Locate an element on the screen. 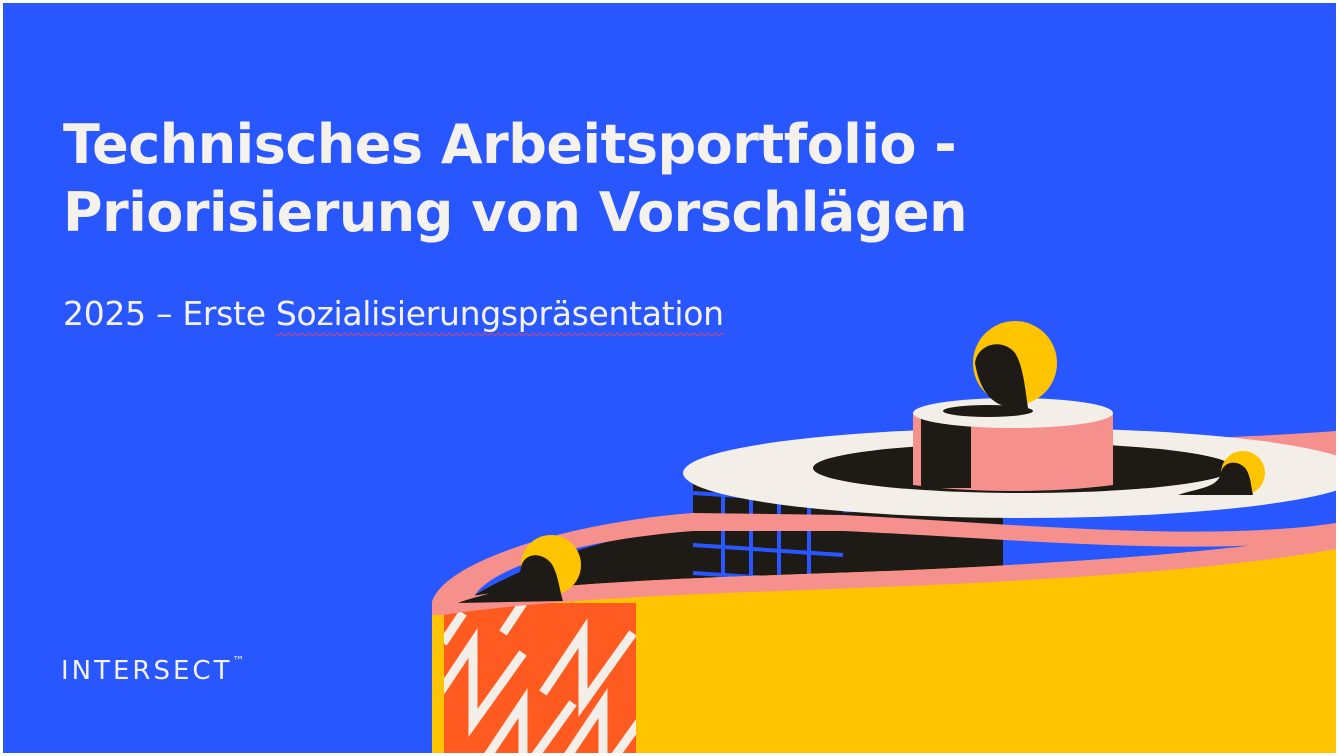 The image size is (1339, 756). ball-top is located at coordinates (1015, 365).